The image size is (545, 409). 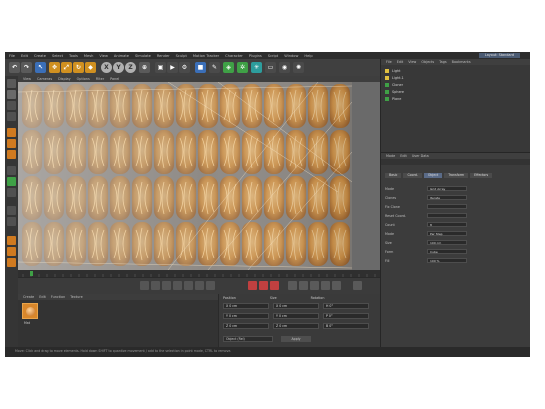 I want to click on solo-hierarchy-icon, so click(x=11, y=251).